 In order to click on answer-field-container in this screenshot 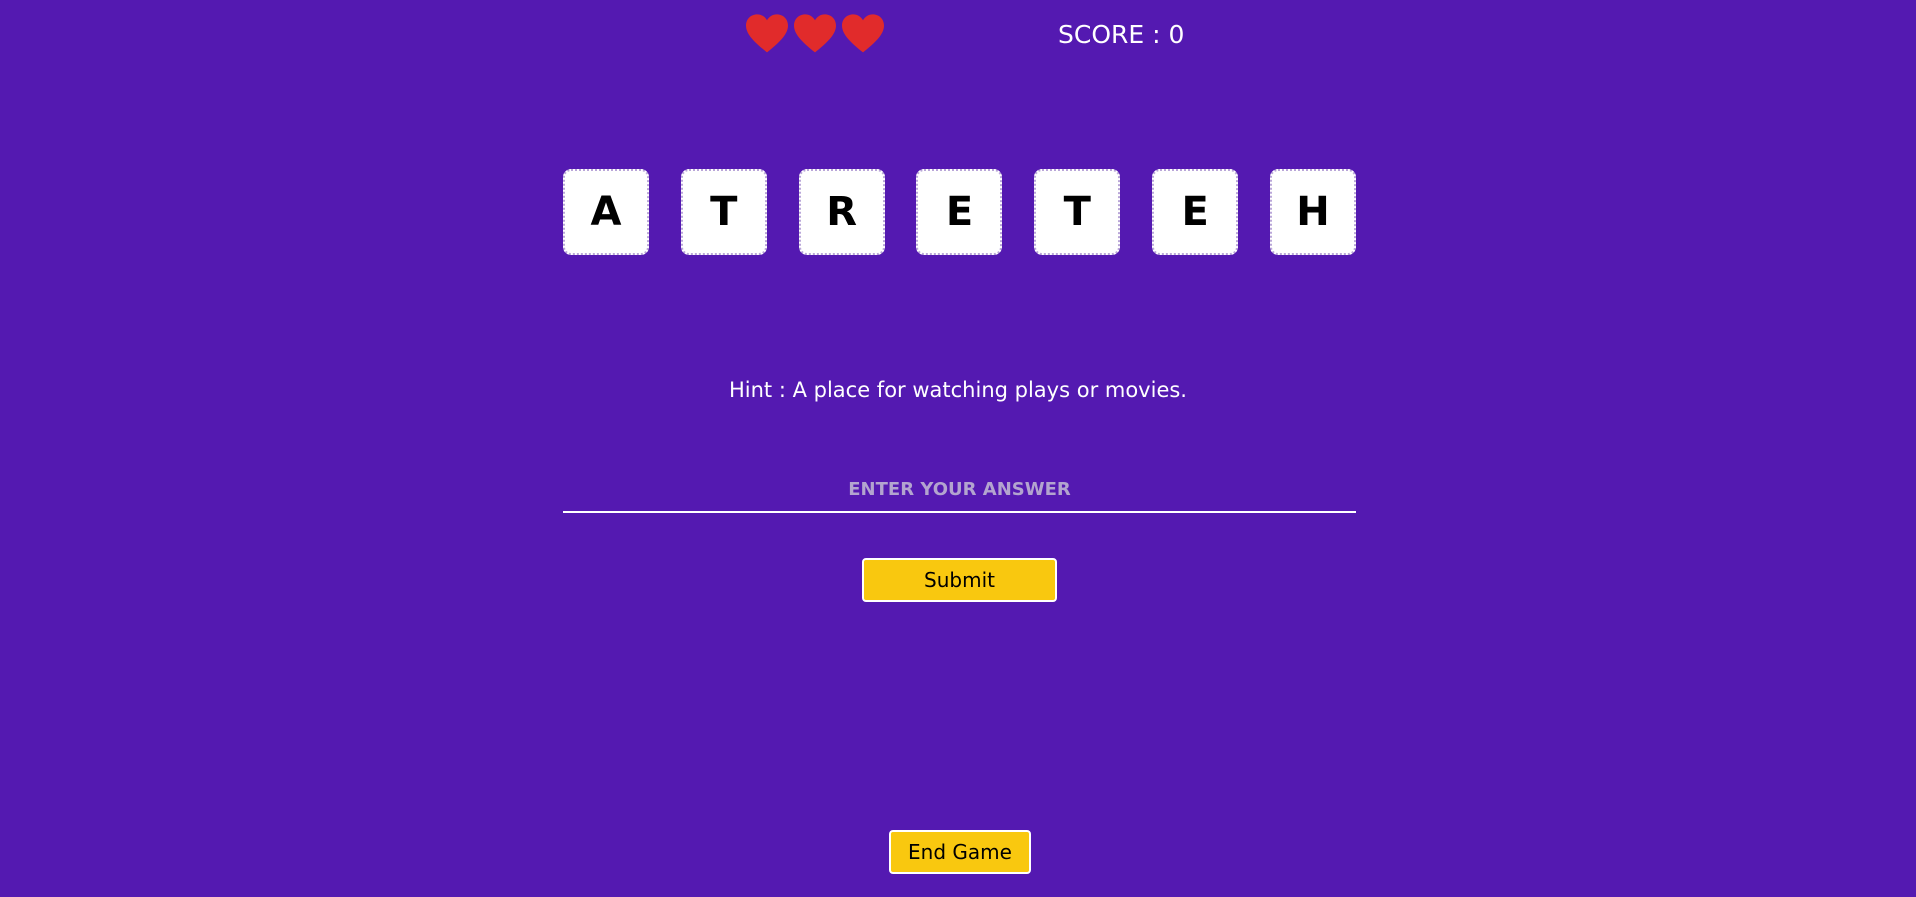, I will do `click(959, 491)`.